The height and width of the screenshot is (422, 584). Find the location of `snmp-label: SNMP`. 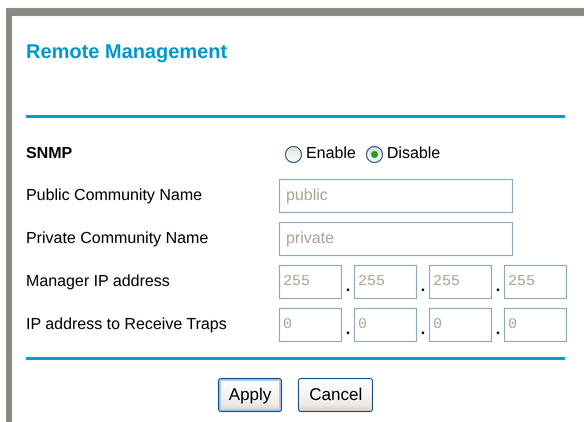

snmp-label: SNMP is located at coordinates (50, 154).